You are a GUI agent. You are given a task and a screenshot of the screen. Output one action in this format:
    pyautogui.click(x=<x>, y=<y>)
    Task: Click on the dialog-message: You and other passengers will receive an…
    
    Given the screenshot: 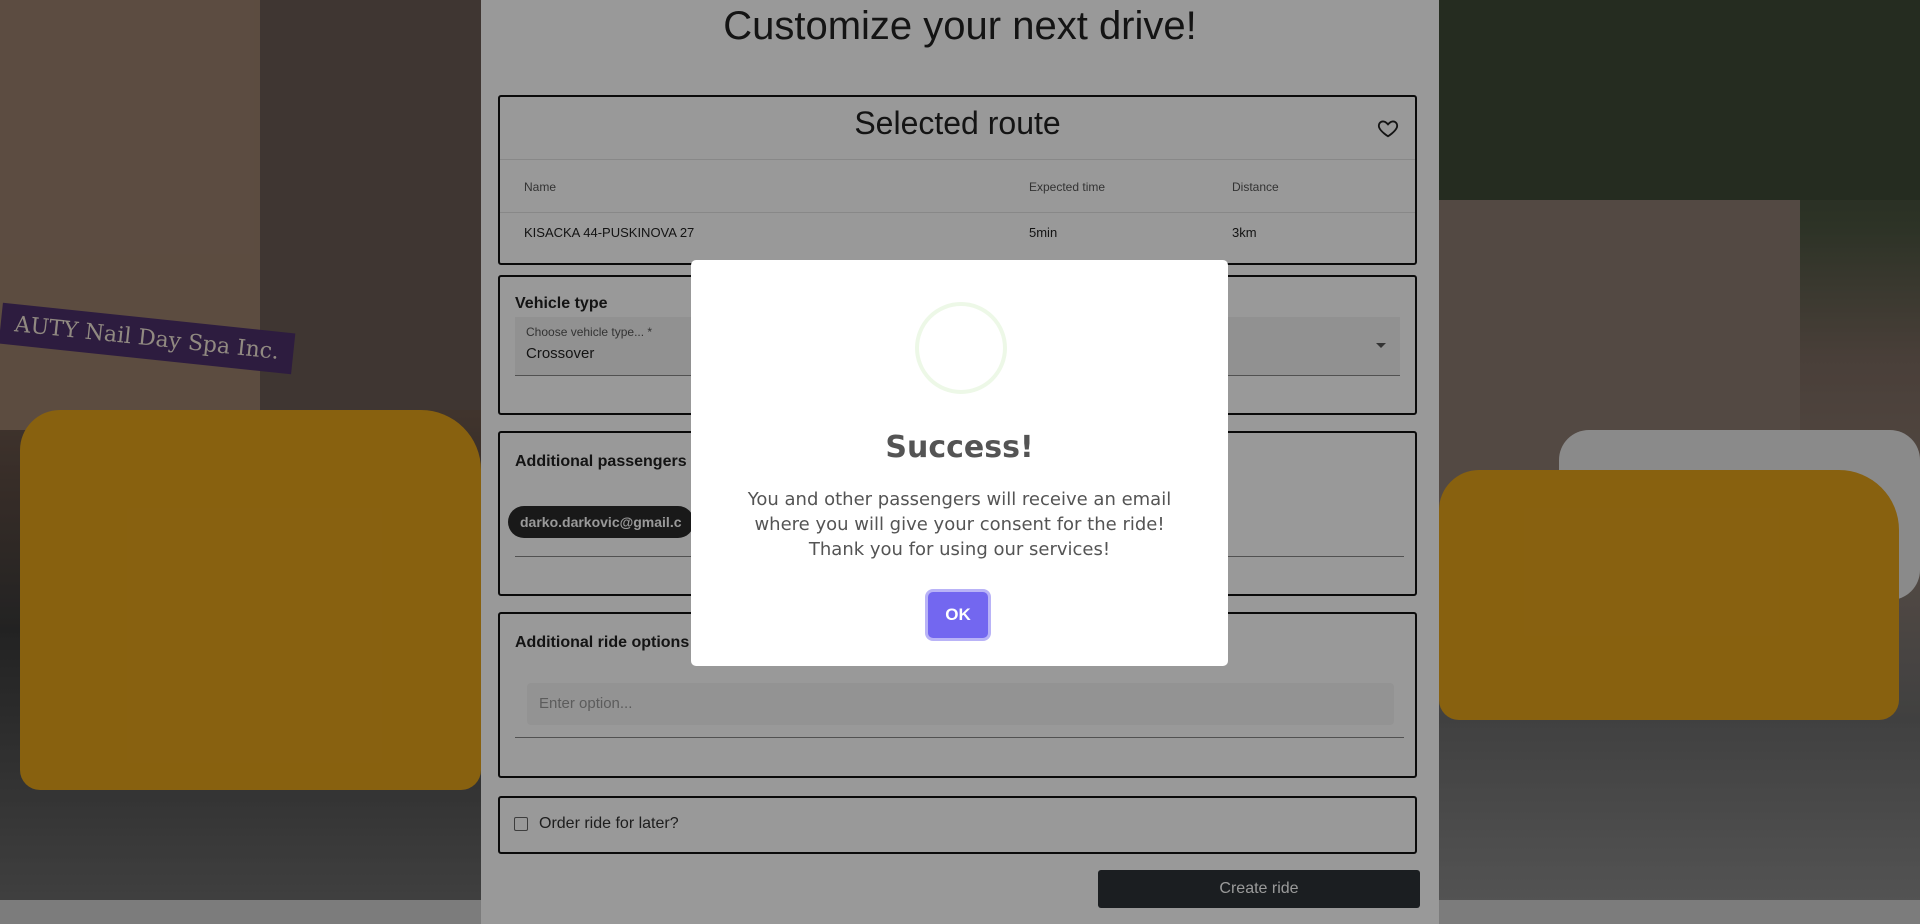 What is the action you would take?
    pyautogui.click(x=959, y=524)
    